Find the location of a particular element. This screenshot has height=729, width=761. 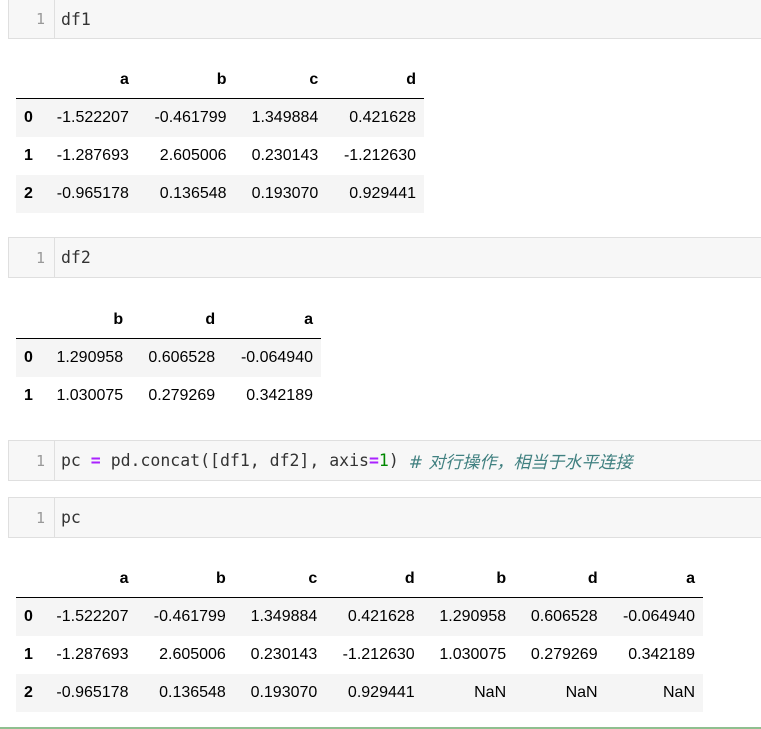

table-row: 1 -1.287693 2.605006 0.230143 -1.212630 is located at coordinates (220, 156).